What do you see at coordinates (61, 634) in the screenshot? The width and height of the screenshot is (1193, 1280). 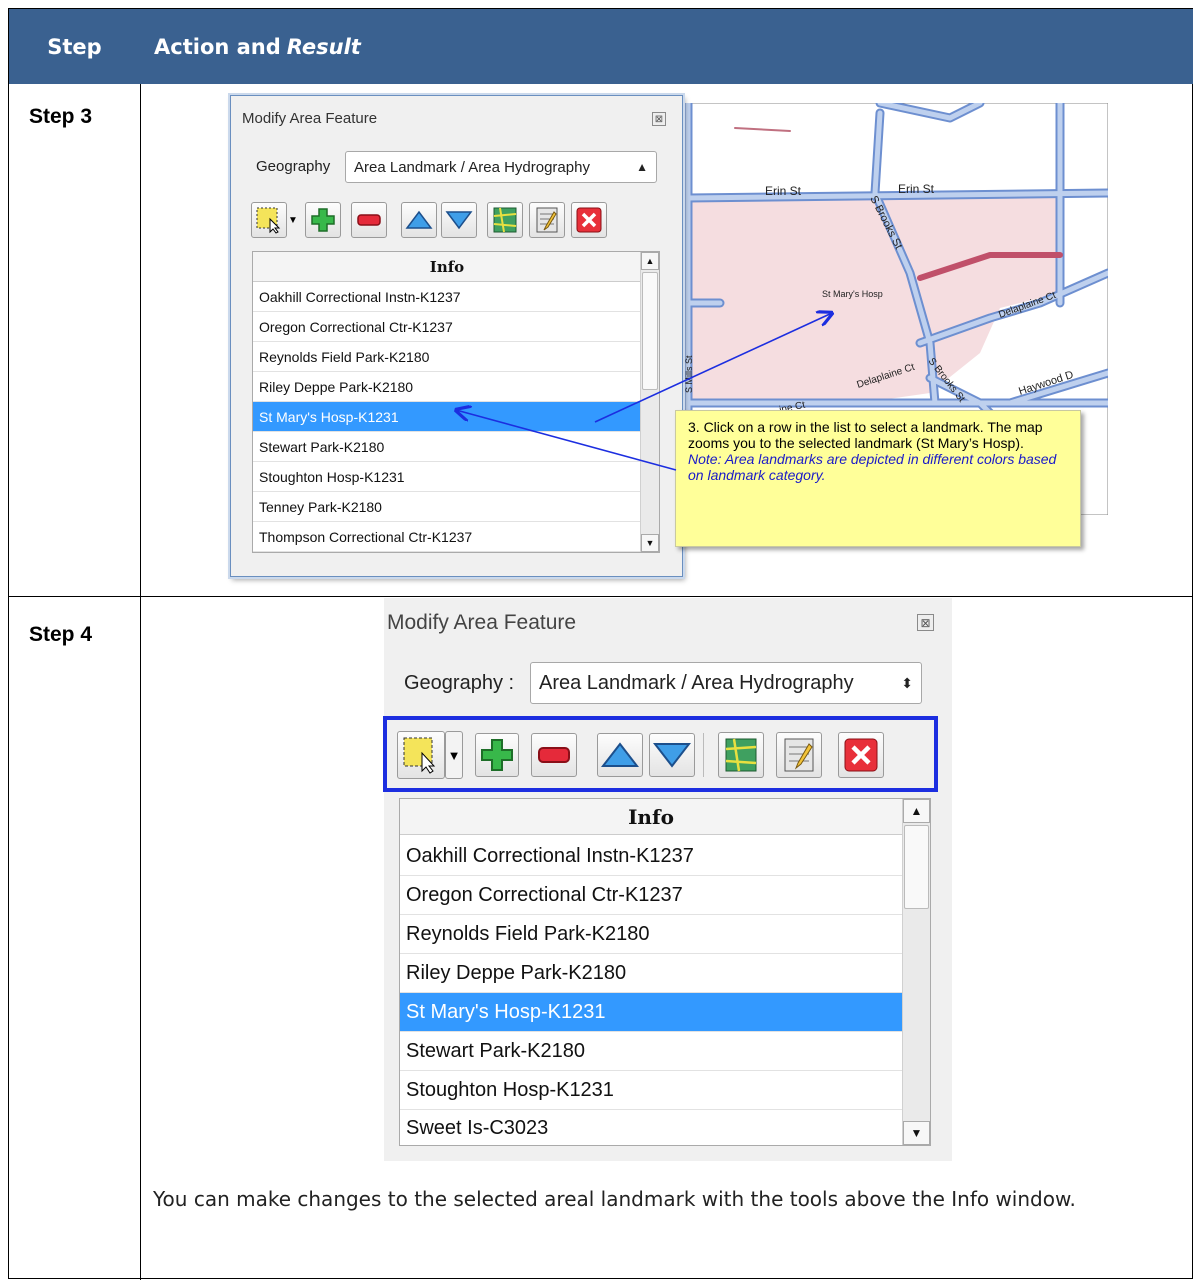 I see `step4-label: Step 4` at bounding box center [61, 634].